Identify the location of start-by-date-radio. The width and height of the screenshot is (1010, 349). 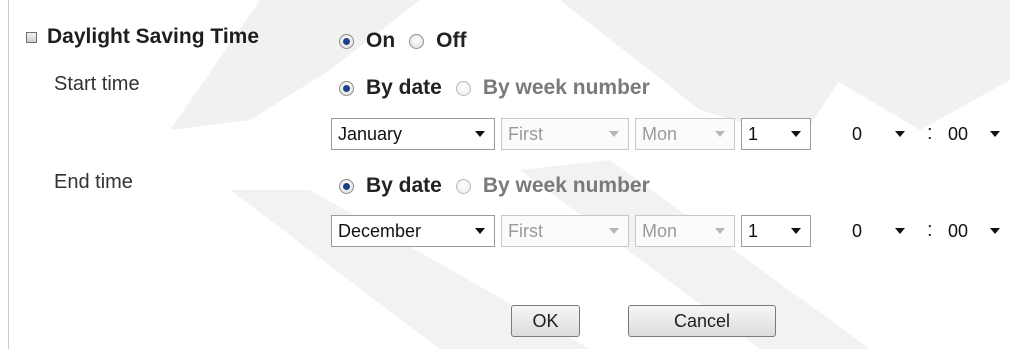
(346, 88).